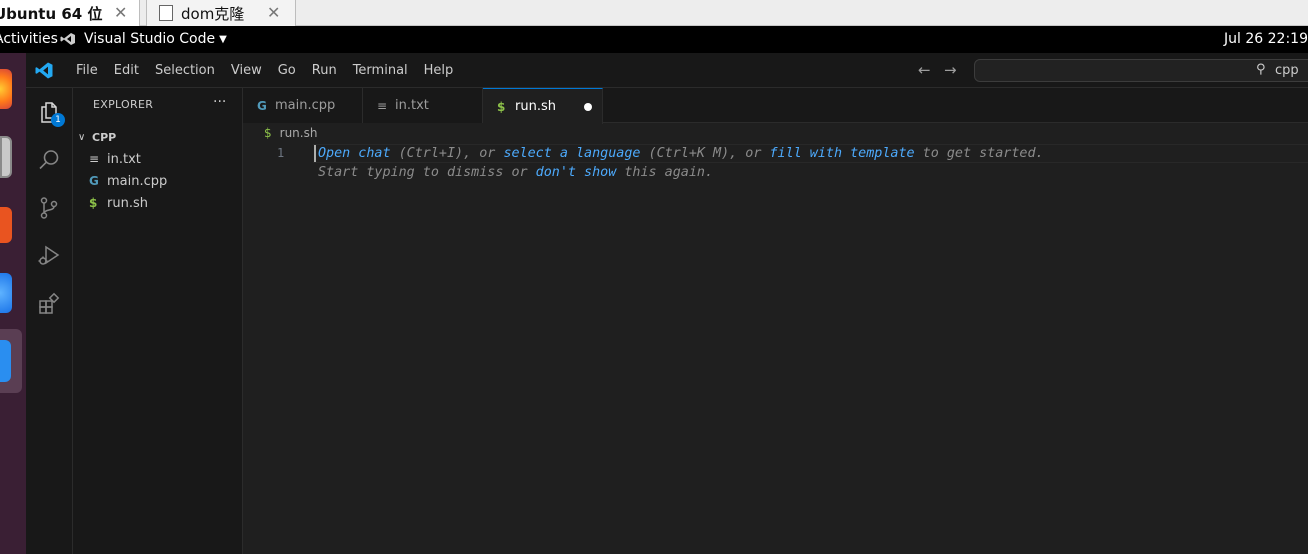 The height and width of the screenshot is (554, 1308). What do you see at coordinates (281, 153) in the screenshot?
I see `line-number: 1` at bounding box center [281, 153].